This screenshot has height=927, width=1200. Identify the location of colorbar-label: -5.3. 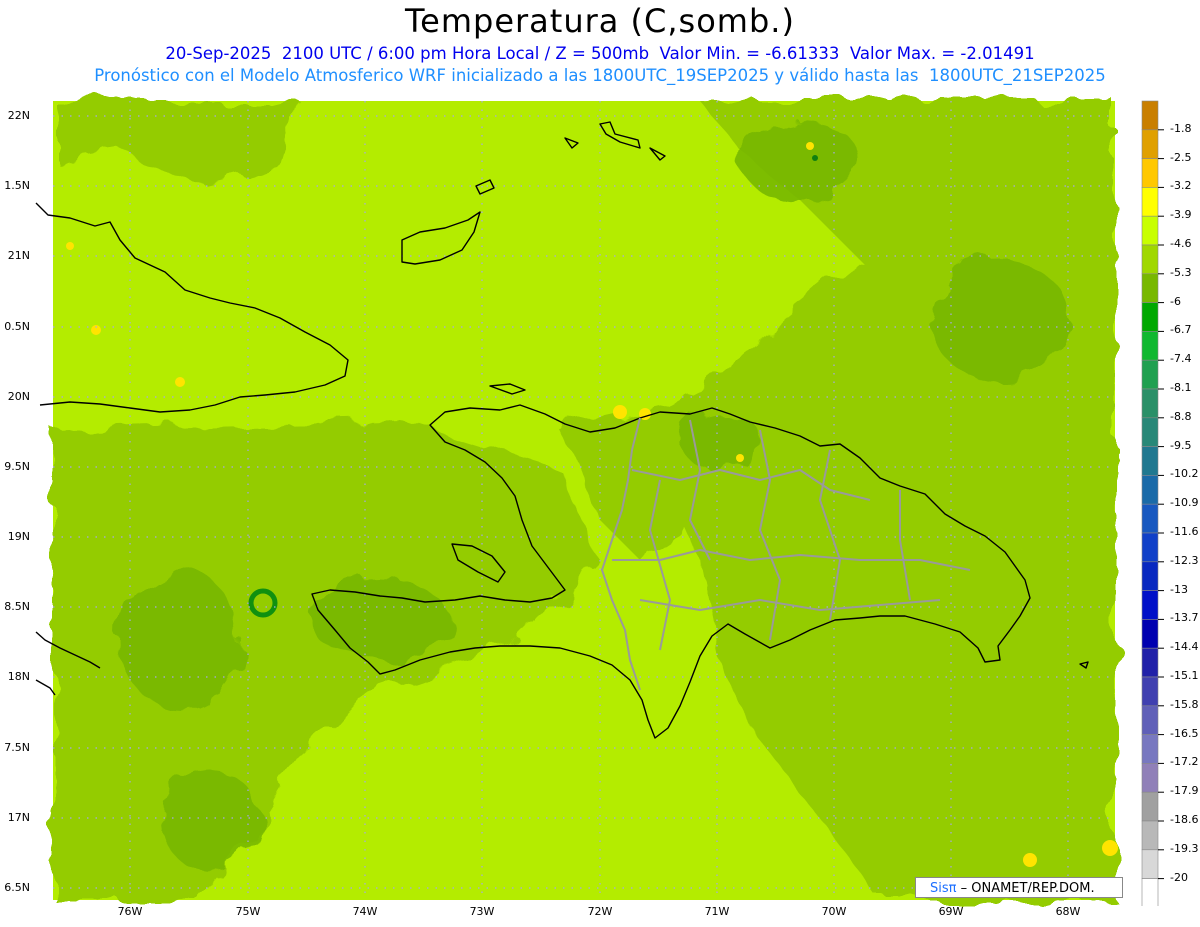
(1181, 272).